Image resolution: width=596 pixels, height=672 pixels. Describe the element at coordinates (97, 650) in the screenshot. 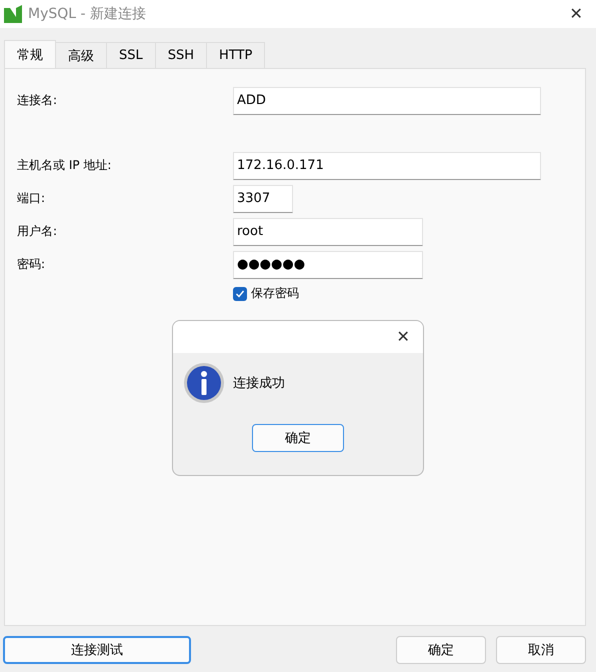

I see `test-connection-button: 连接测试` at that location.